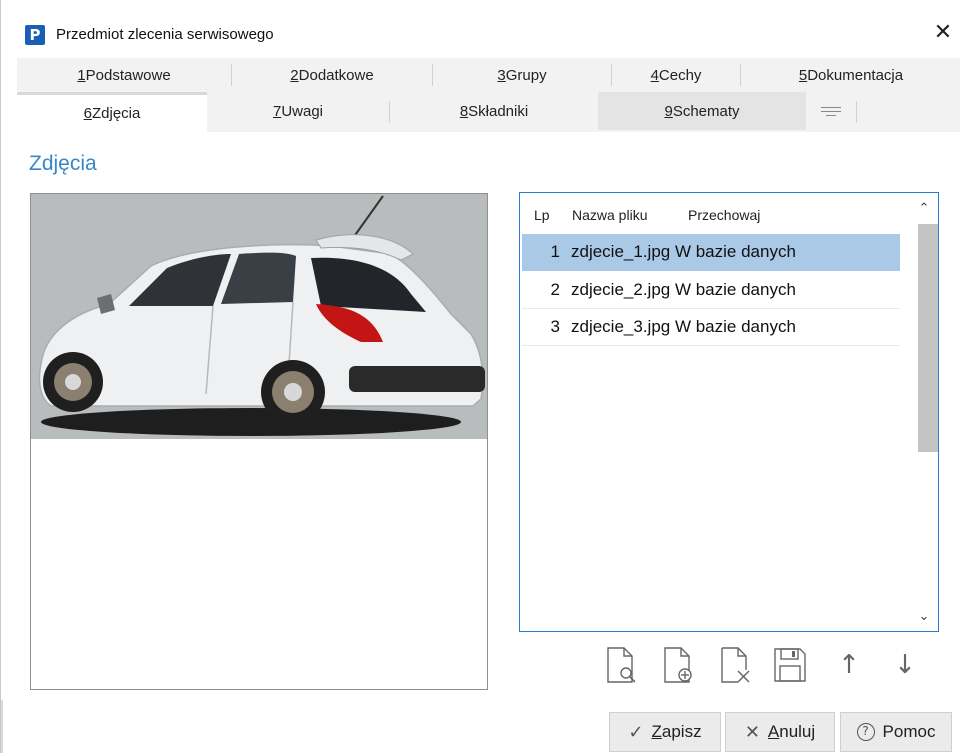 This screenshot has width=960, height=753. What do you see at coordinates (683, 289) in the screenshot?
I see `row-filename: zdjecie_2.jpg W bazie danych` at bounding box center [683, 289].